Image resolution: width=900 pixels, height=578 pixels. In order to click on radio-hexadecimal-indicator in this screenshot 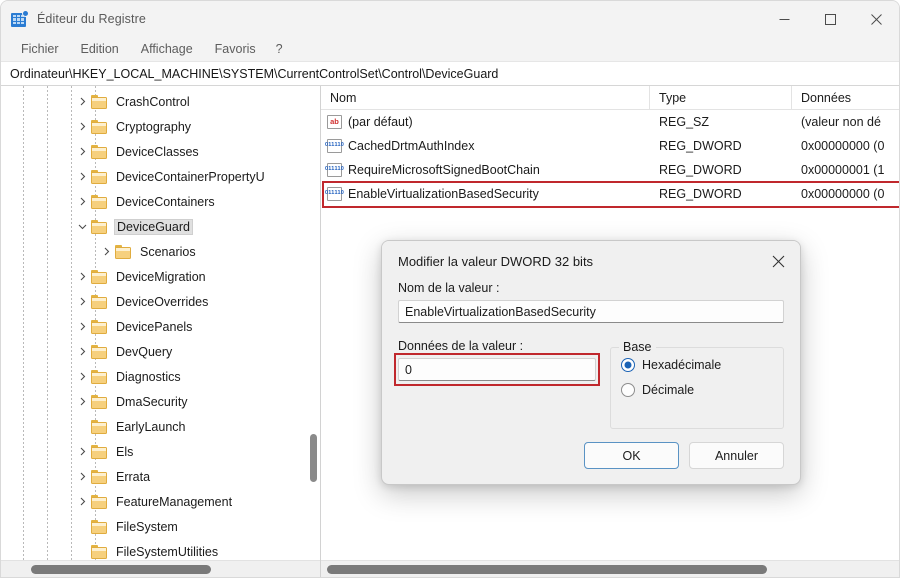, I will do `click(628, 365)`.